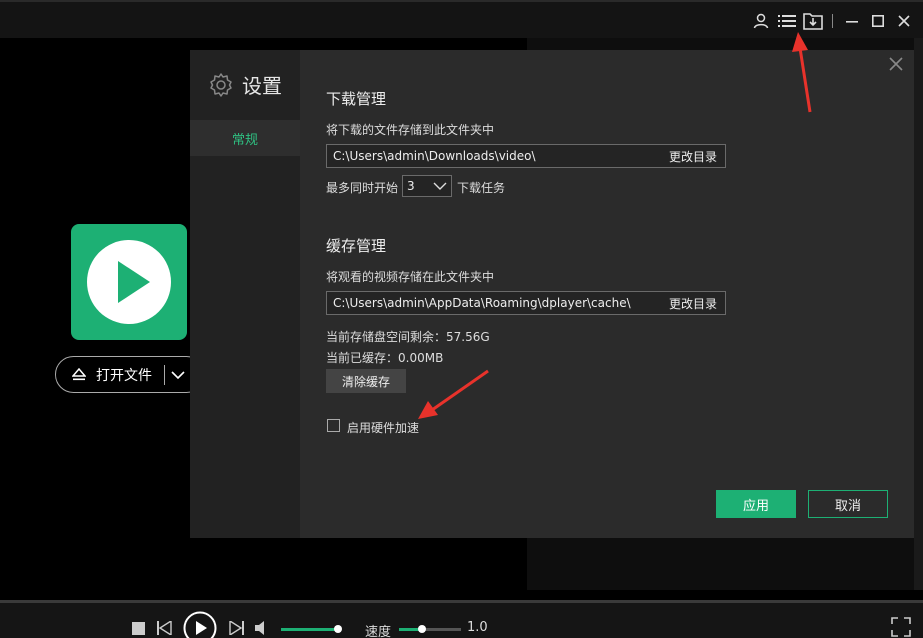 The width and height of the screenshot is (923, 638). What do you see at coordinates (410, 277) in the screenshot?
I see `cache-path-label: 将观看的视频存储在此文件夹中` at bounding box center [410, 277].